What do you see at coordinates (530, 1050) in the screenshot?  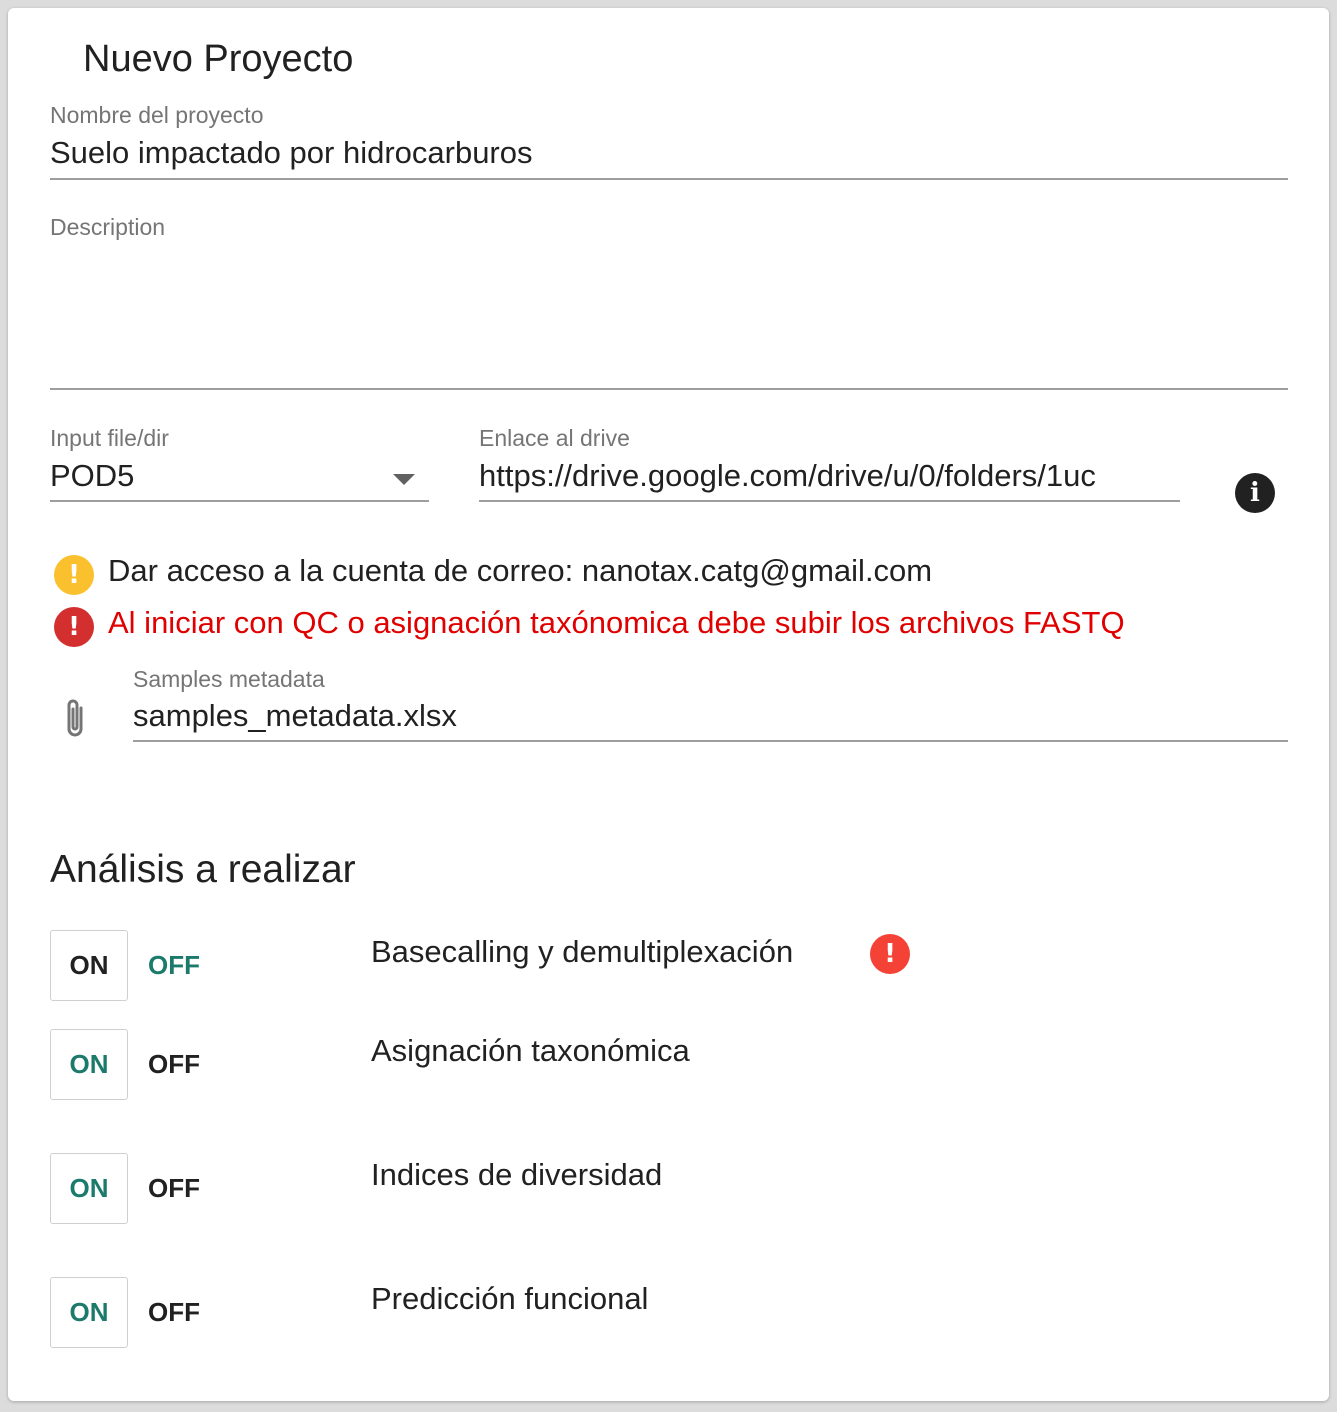 I see `taxonomy-label: Asignación taxonómica` at bounding box center [530, 1050].